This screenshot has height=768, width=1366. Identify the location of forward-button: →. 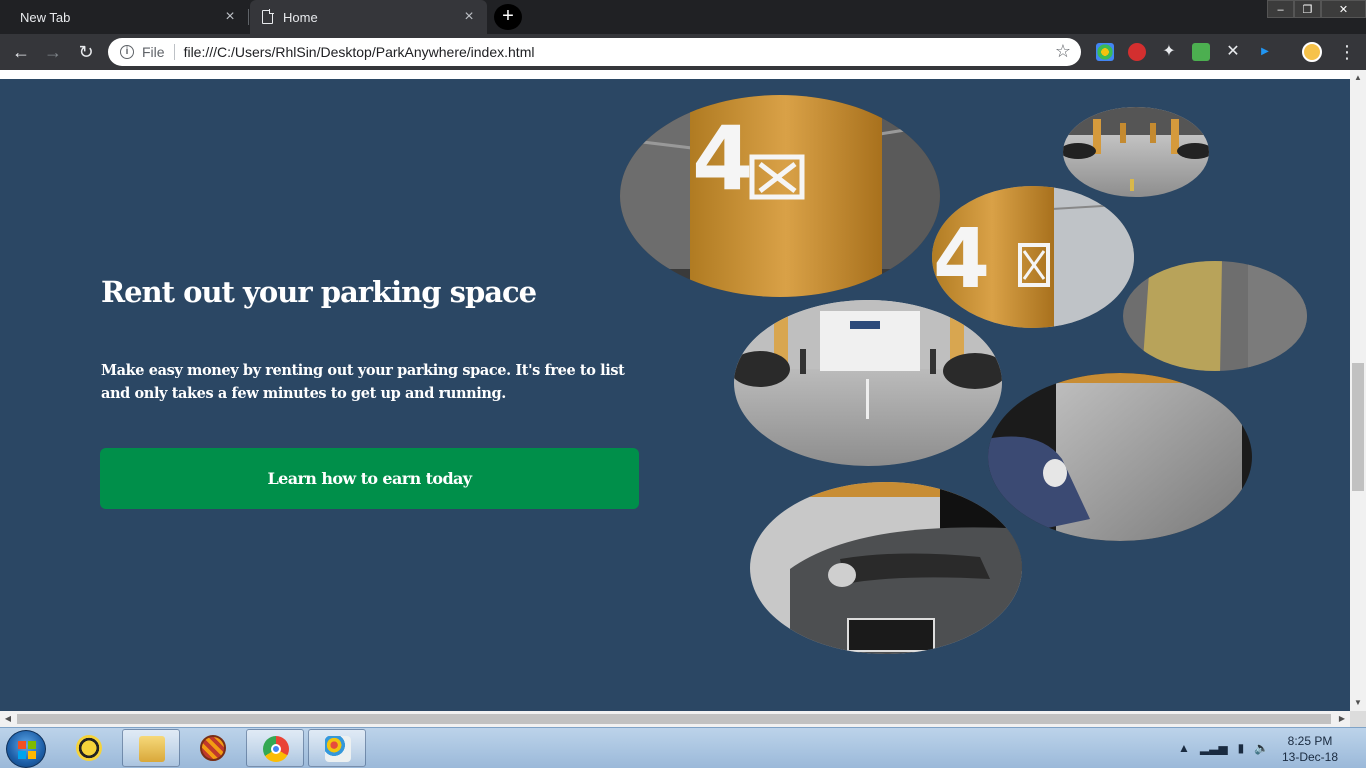
(53, 52).